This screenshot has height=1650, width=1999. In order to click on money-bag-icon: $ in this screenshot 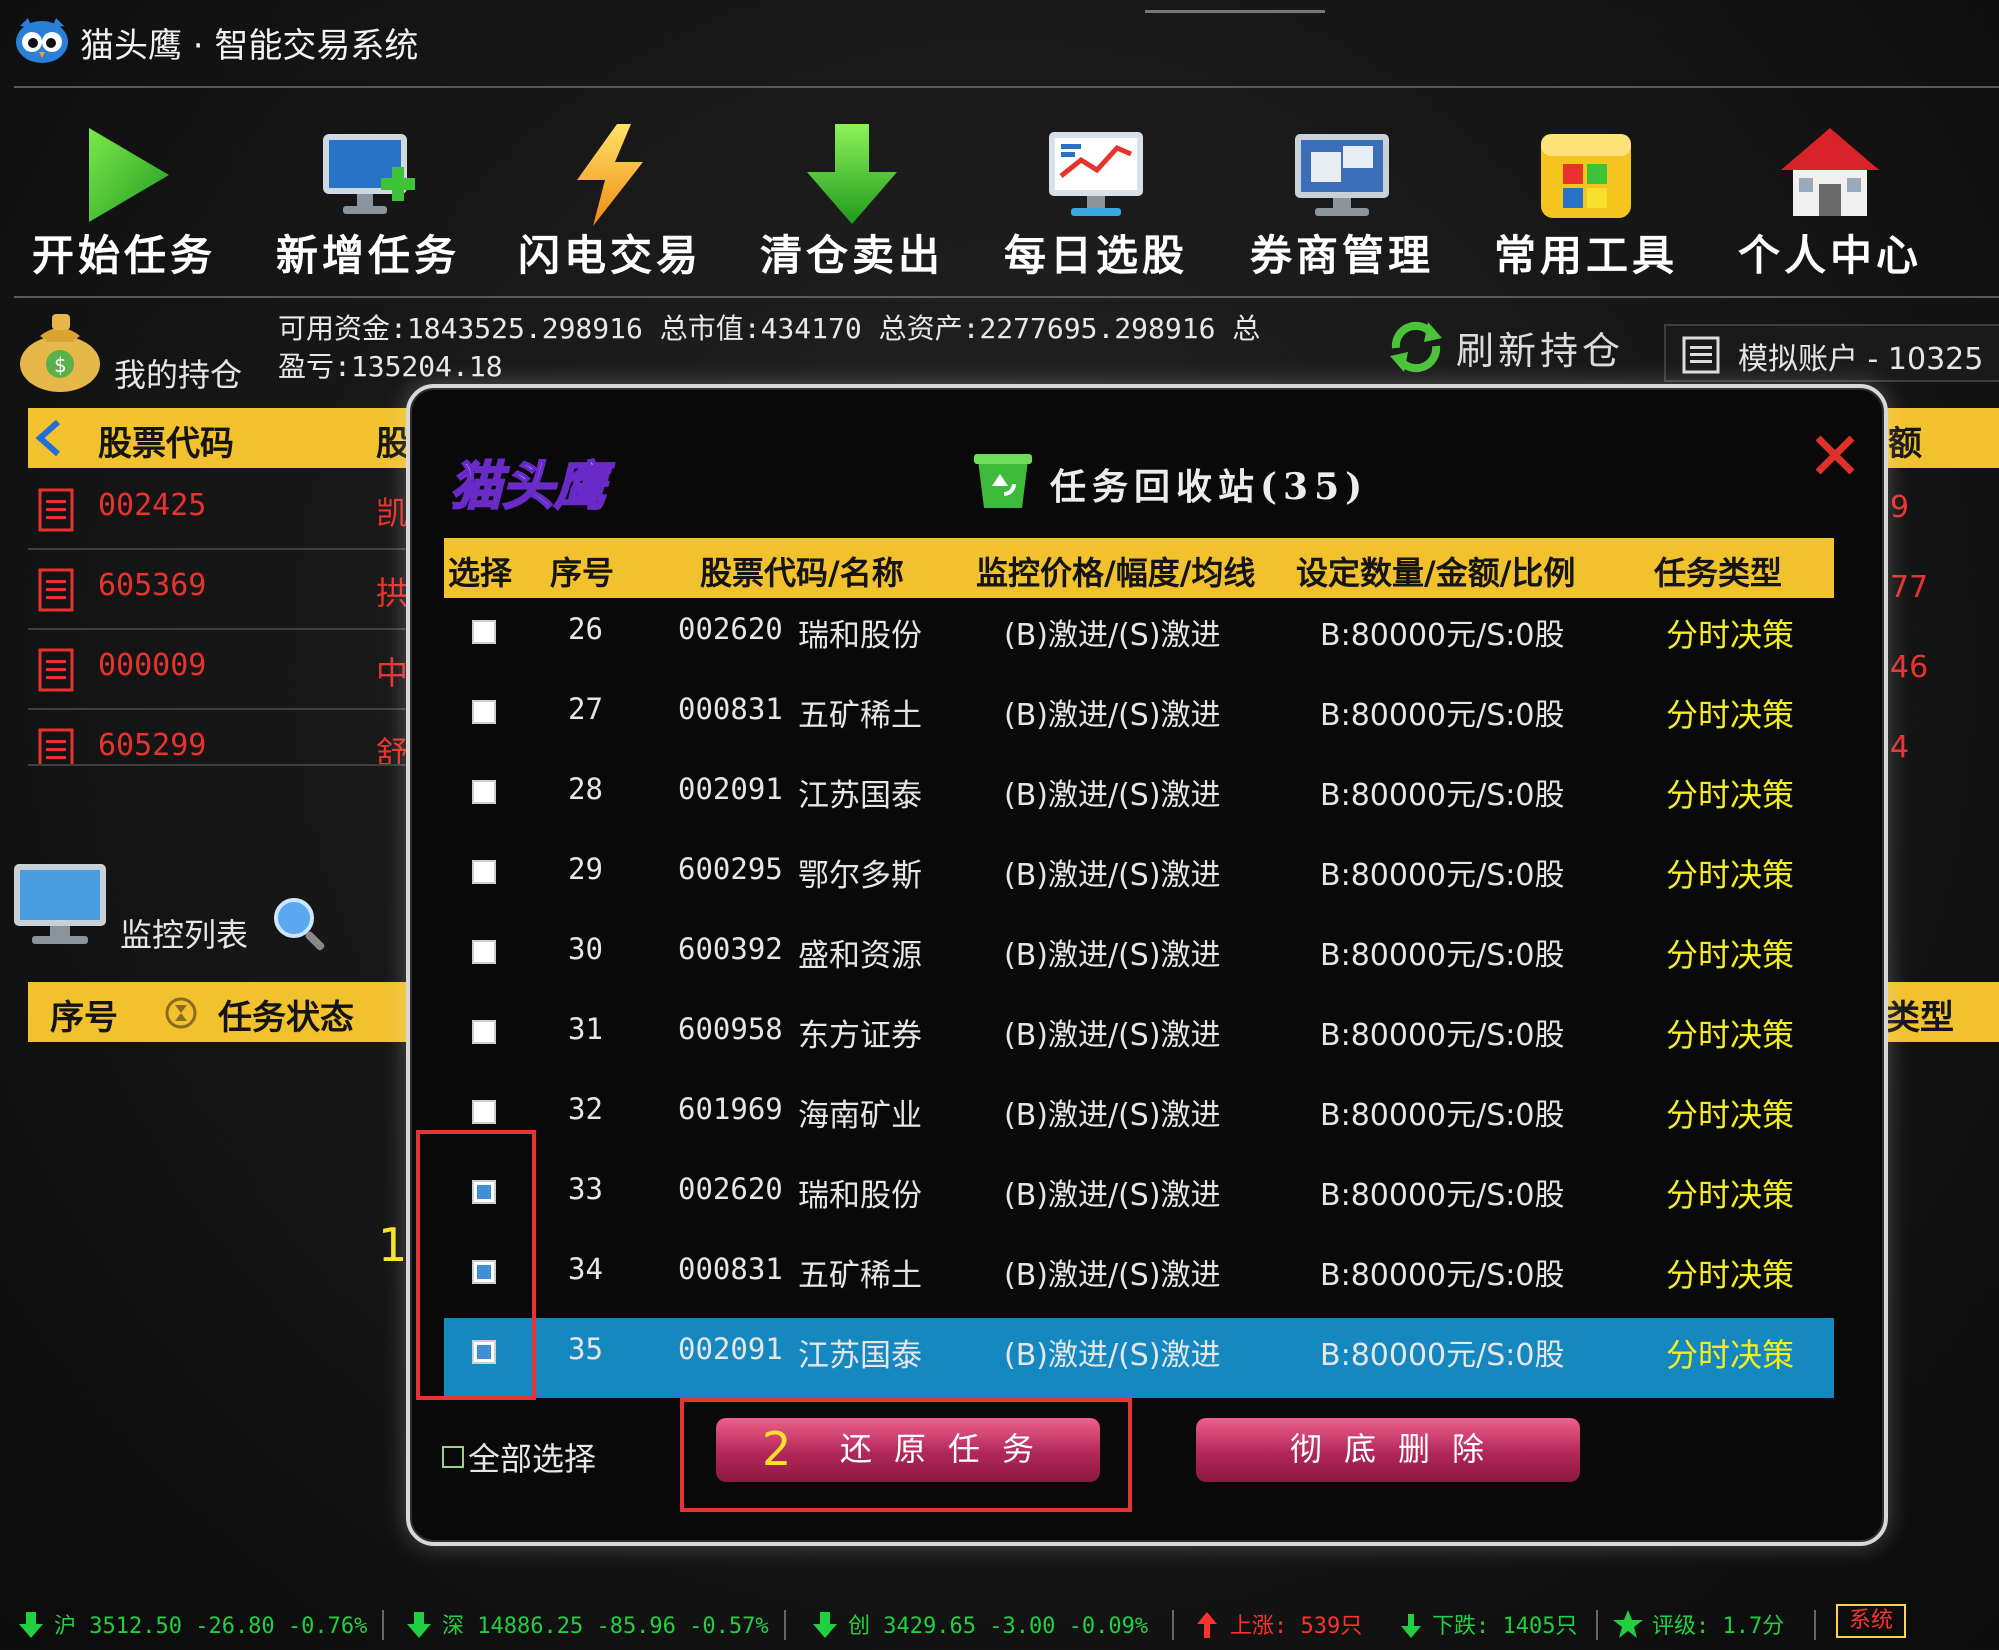, I will do `click(60, 353)`.